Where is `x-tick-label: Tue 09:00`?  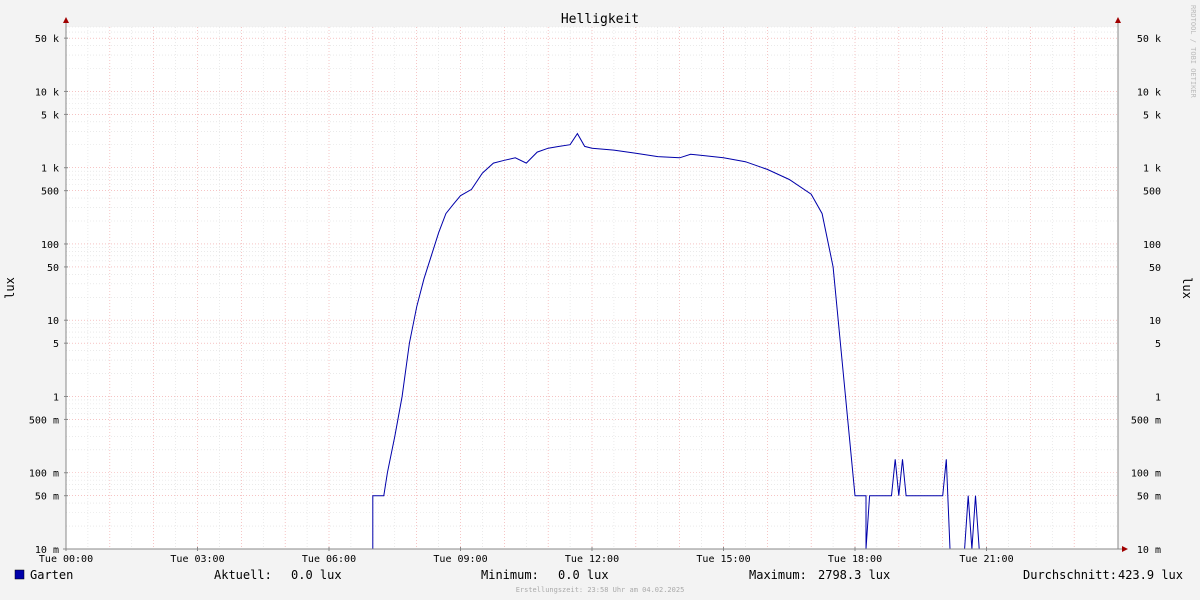
x-tick-label: Tue 09:00 is located at coordinates (460, 559).